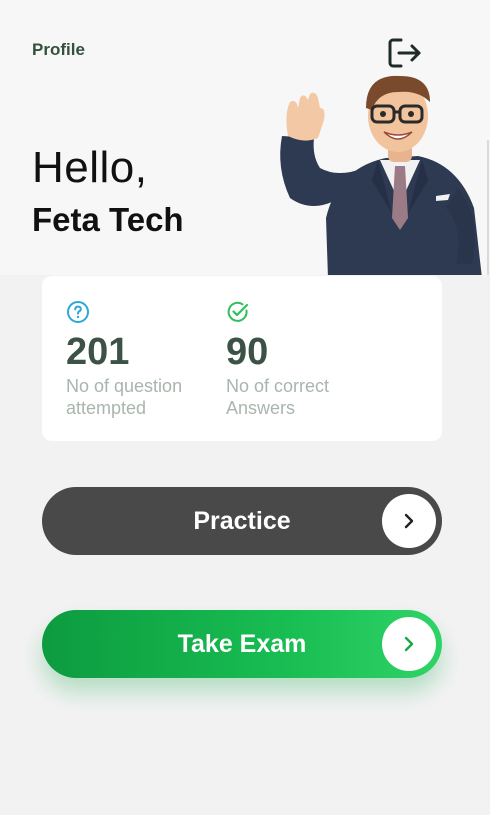  I want to click on attempted-label: No of question attempted, so click(124, 397).